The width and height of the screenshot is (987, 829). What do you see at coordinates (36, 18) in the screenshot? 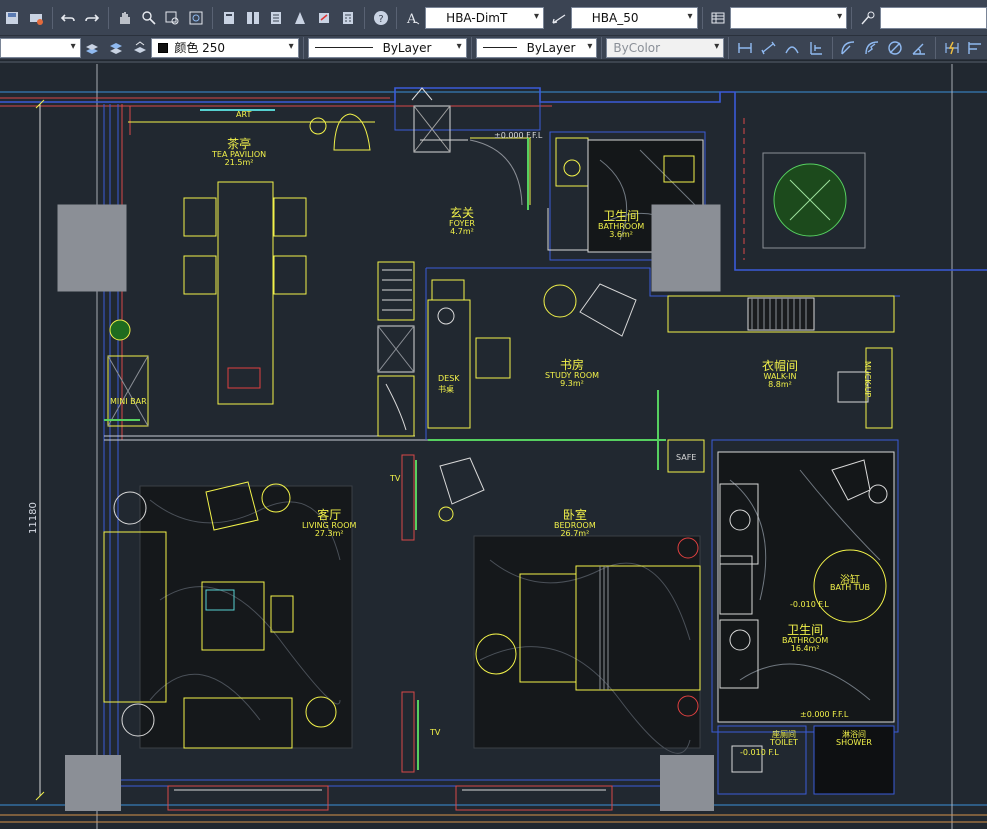
I see `plot-icon` at bounding box center [36, 18].